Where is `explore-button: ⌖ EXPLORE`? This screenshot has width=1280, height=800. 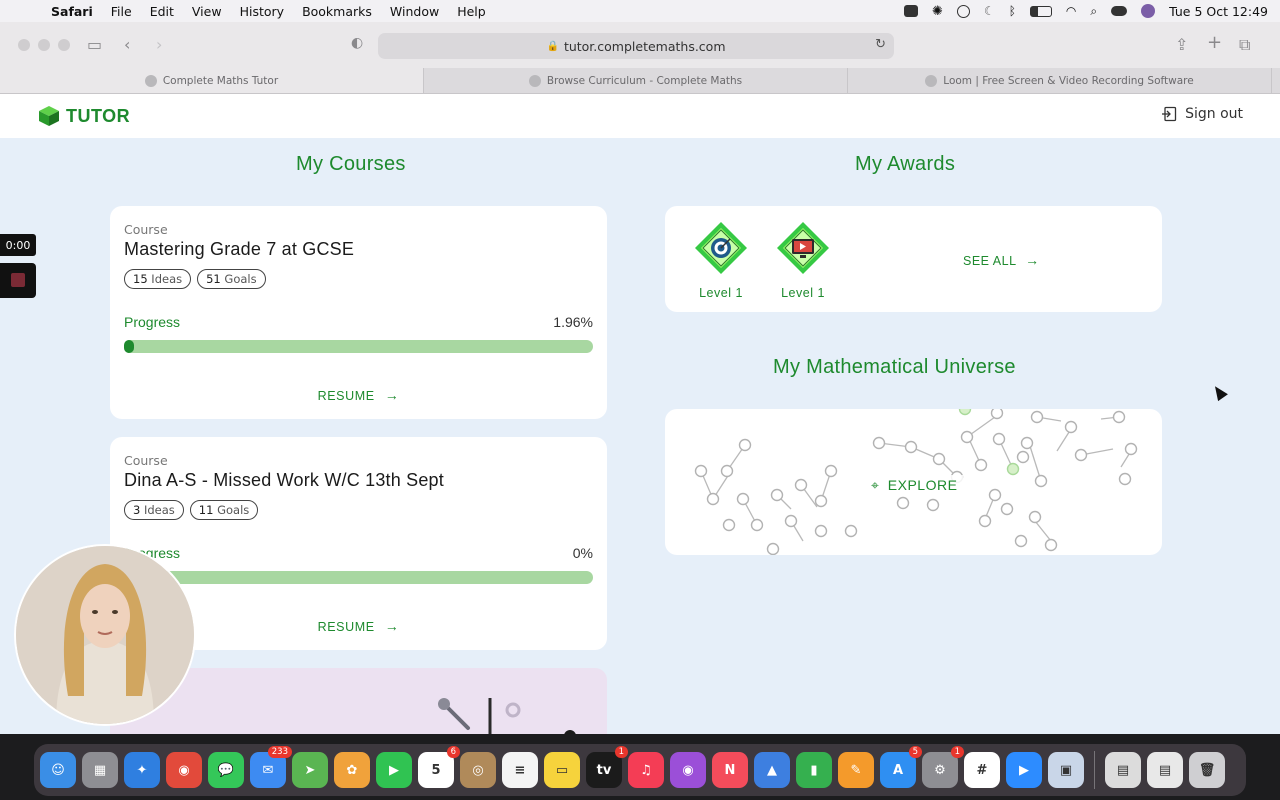 explore-button: ⌖ EXPLORE is located at coordinates (914, 485).